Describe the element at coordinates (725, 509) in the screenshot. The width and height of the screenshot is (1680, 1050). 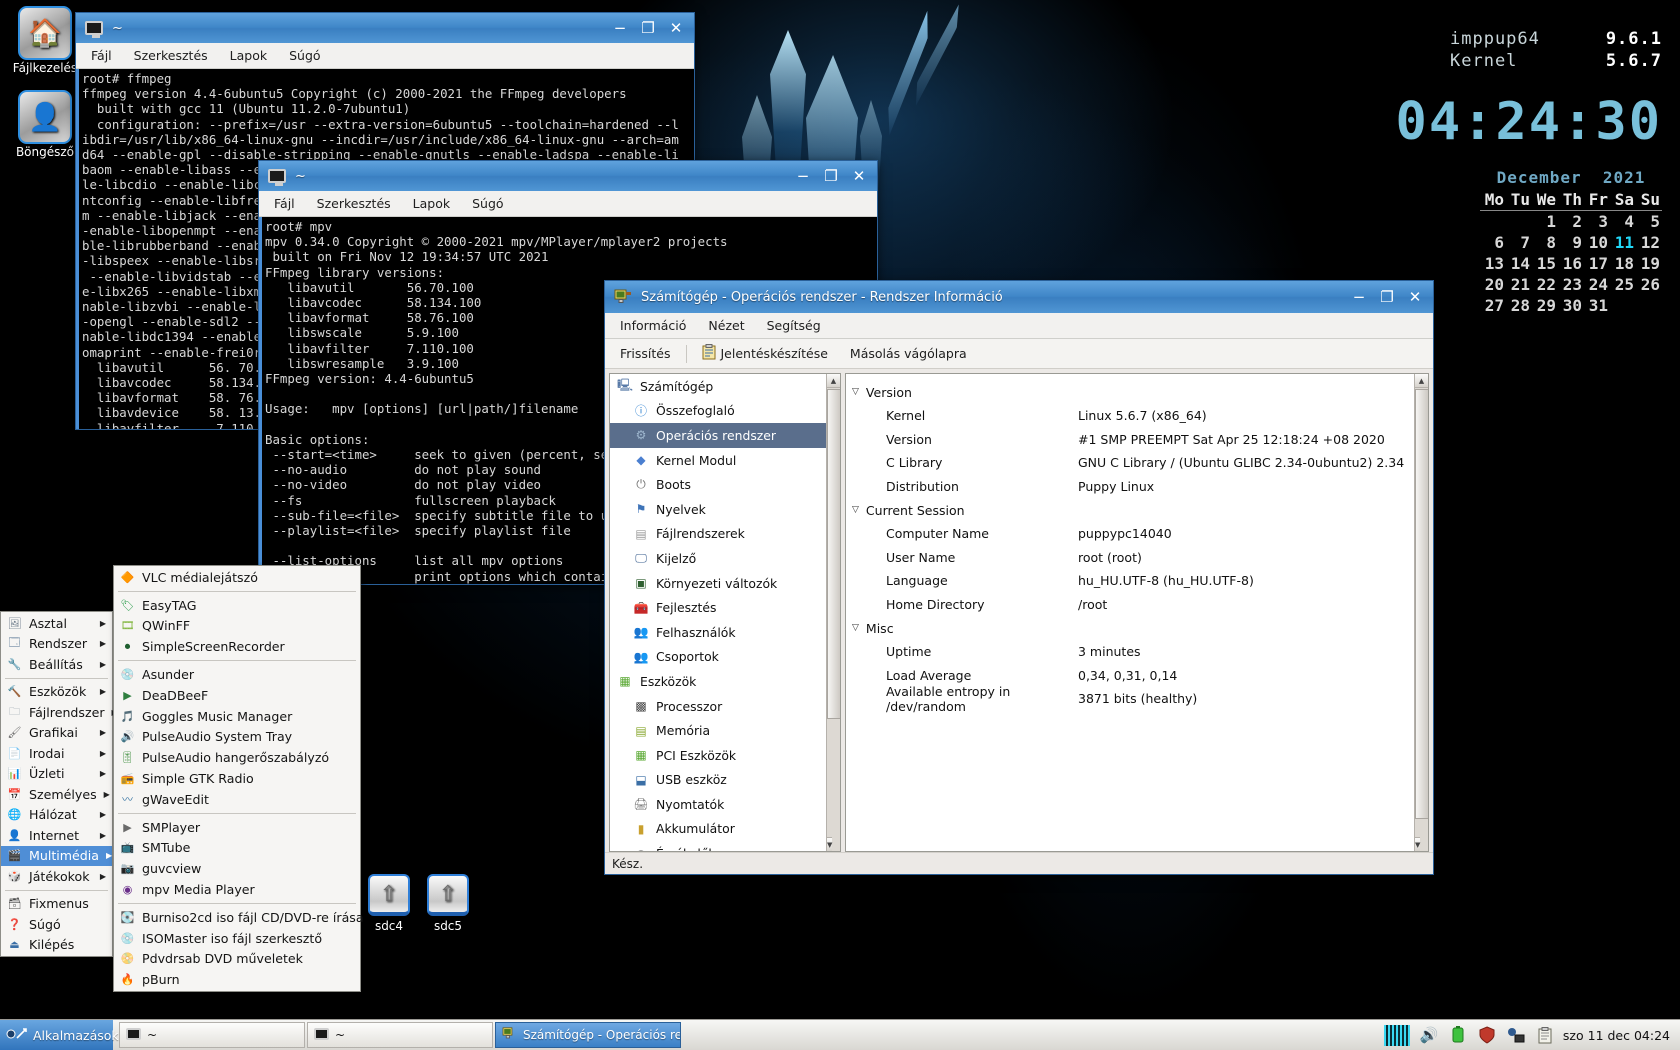
I see `tree-item-nyelvek: ⚑ Nyelvek` at that location.